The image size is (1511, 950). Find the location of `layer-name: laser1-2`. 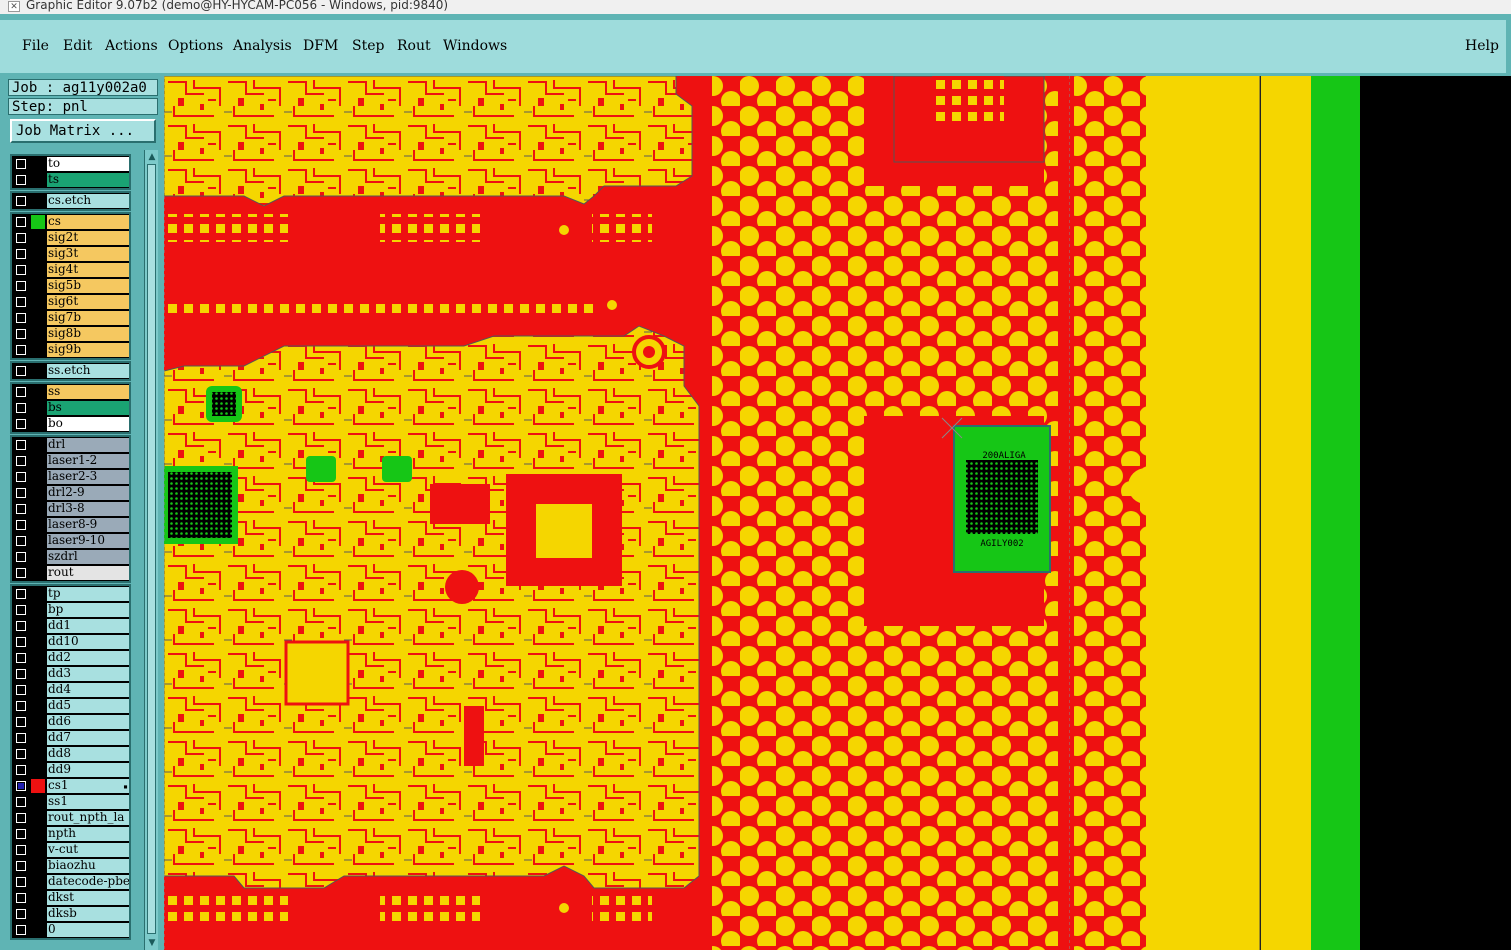

layer-name: laser1-2 is located at coordinates (88, 461).